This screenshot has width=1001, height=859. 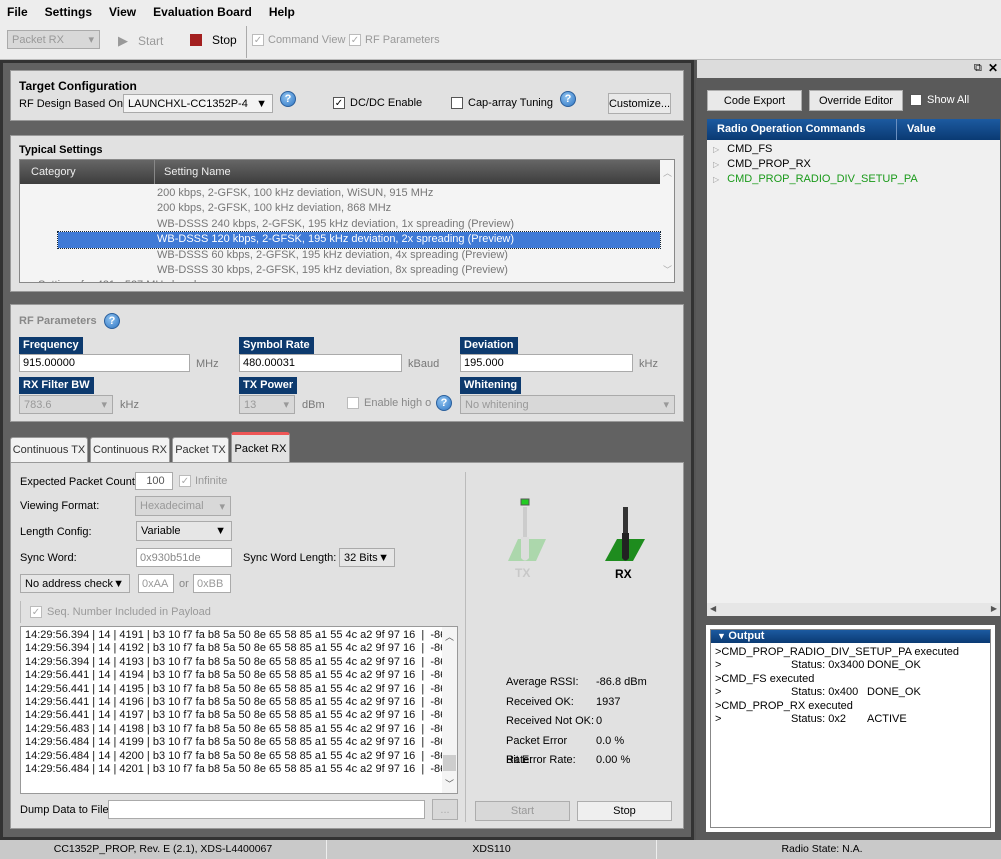 I want to click on dump-data-input, so click(x=266, y=809).